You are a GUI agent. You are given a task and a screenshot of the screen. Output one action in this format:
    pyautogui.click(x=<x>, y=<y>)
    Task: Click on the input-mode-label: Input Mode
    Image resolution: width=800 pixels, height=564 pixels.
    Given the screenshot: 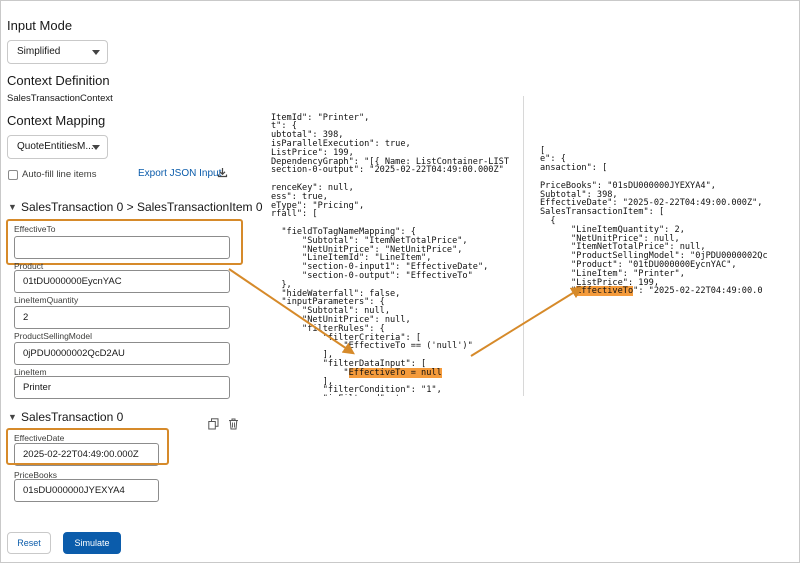 What is the action you would take?
    pyautogui.click(x=40, y=25)
    